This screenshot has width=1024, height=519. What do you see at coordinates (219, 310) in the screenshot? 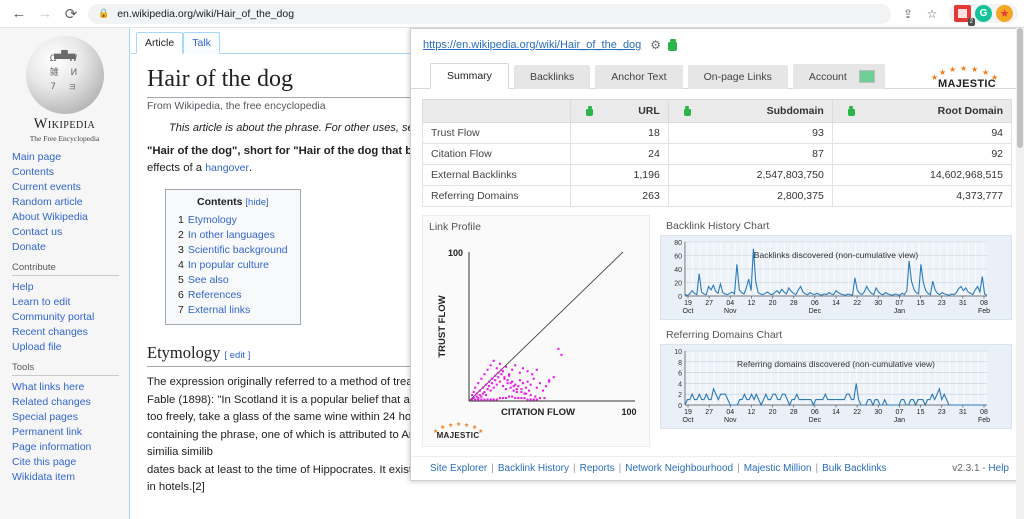
I see `toc-link-external-links: External links` at bounding box center [219, 310].